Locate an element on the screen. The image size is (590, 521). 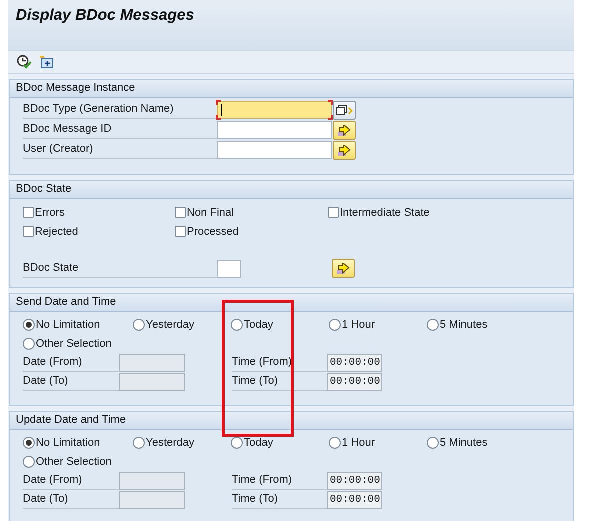
folder-plus-icon is located at coordinates (46, 62).